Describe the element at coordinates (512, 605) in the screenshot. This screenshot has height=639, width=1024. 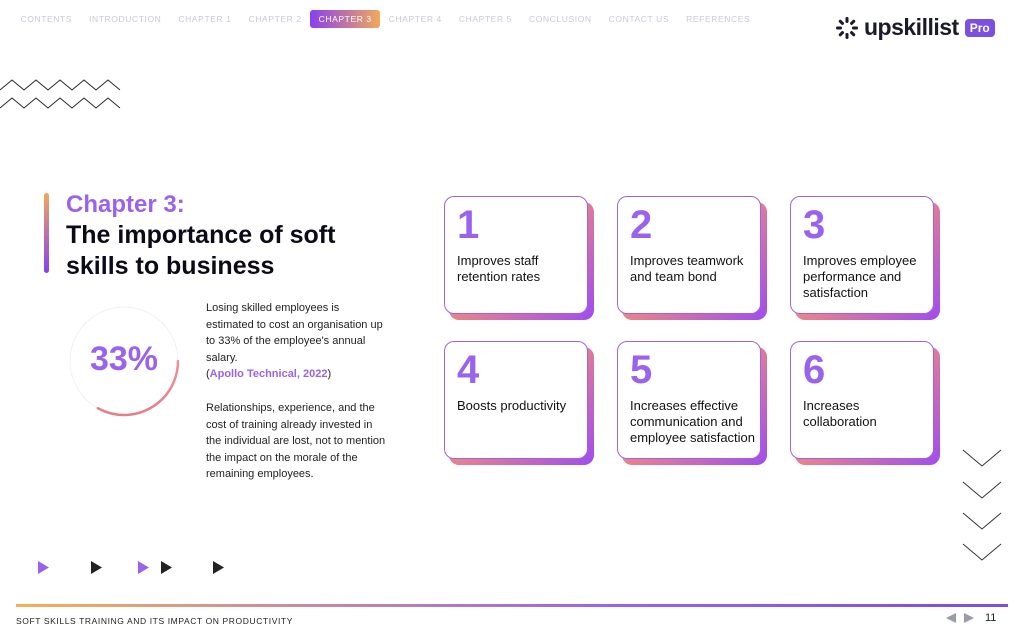
I see `footer-divider` at that location.